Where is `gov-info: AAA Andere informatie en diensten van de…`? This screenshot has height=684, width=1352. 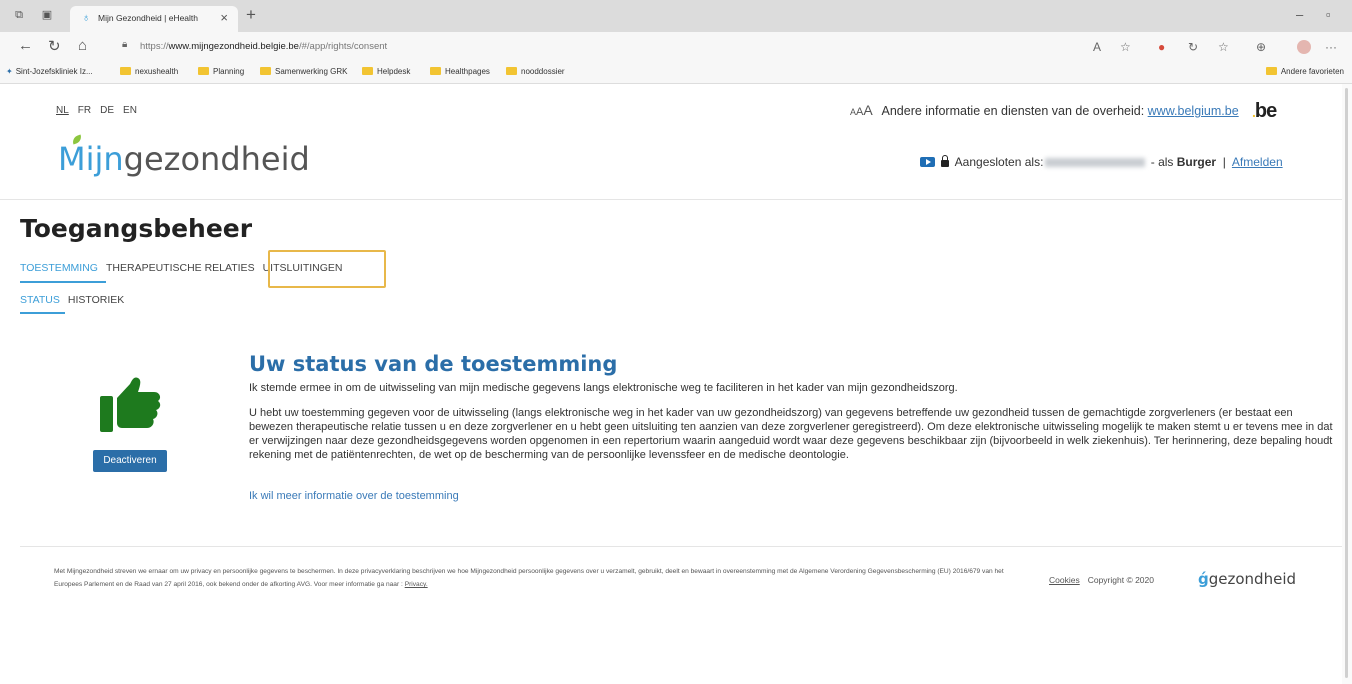 gov-info: AAA Andere informatie en diensten van de… is located at coordinates (1044, 110).